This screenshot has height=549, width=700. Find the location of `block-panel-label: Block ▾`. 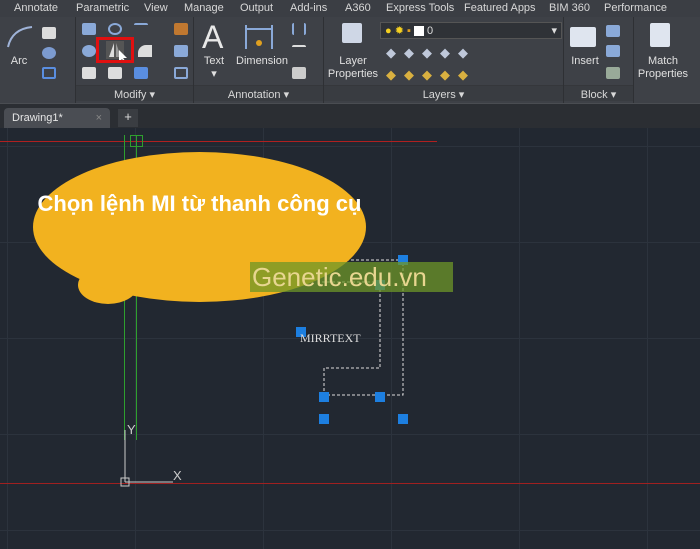

block-panel-label: Block ▾ is located at coordinates (598, 93).